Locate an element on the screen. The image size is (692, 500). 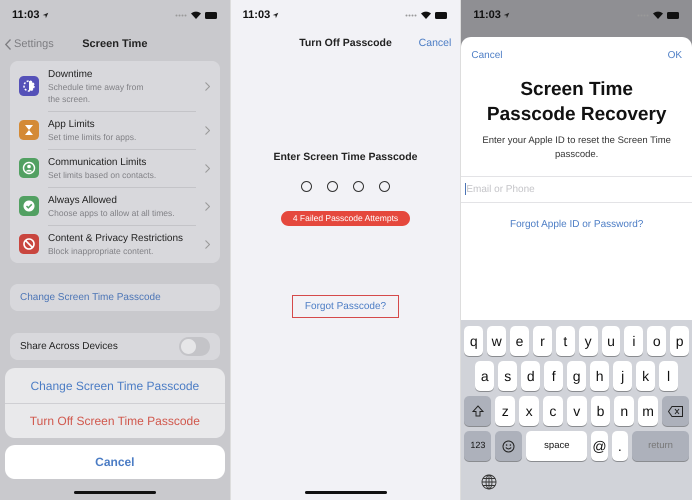
keyboard-key: d is located at coordinates (530, 376).